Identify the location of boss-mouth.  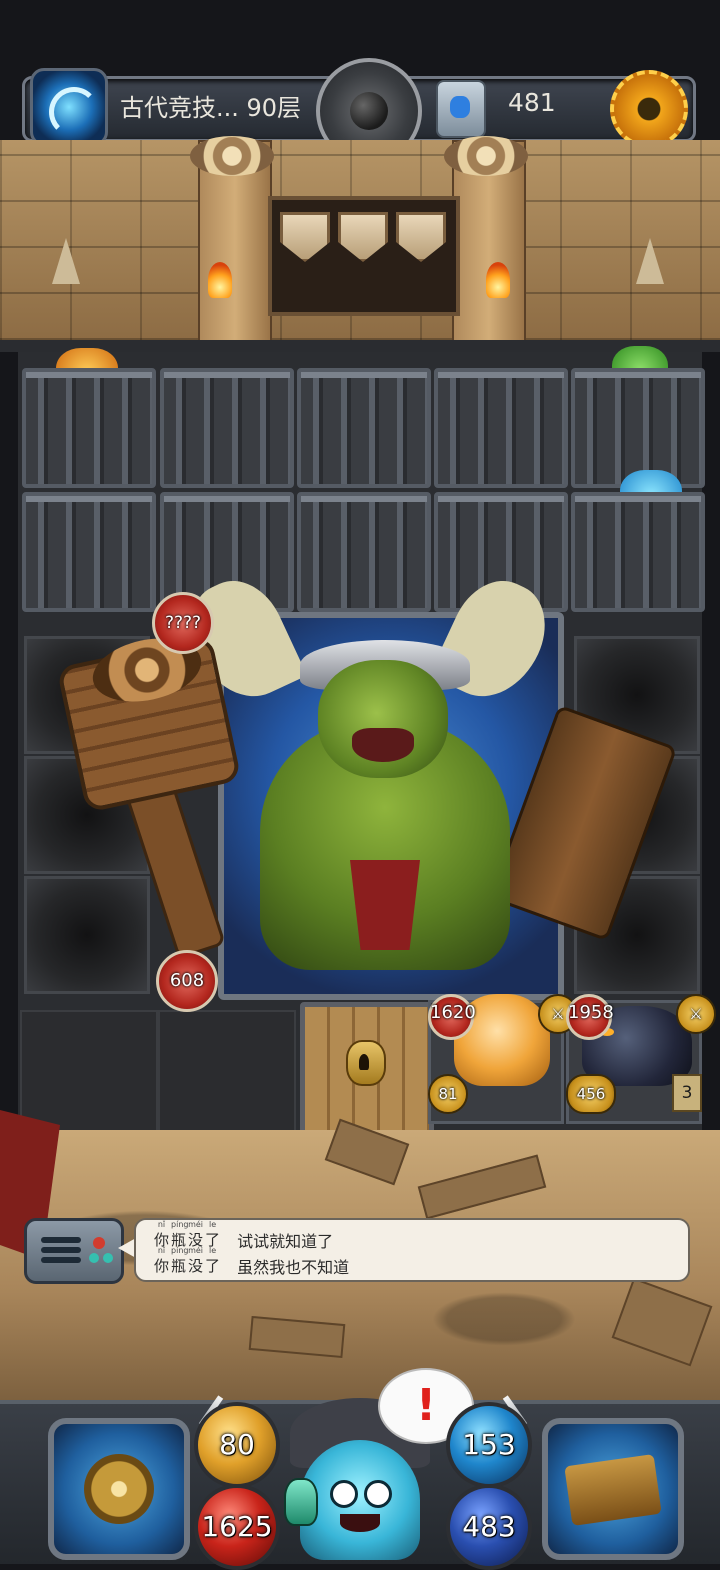
(383, 745).